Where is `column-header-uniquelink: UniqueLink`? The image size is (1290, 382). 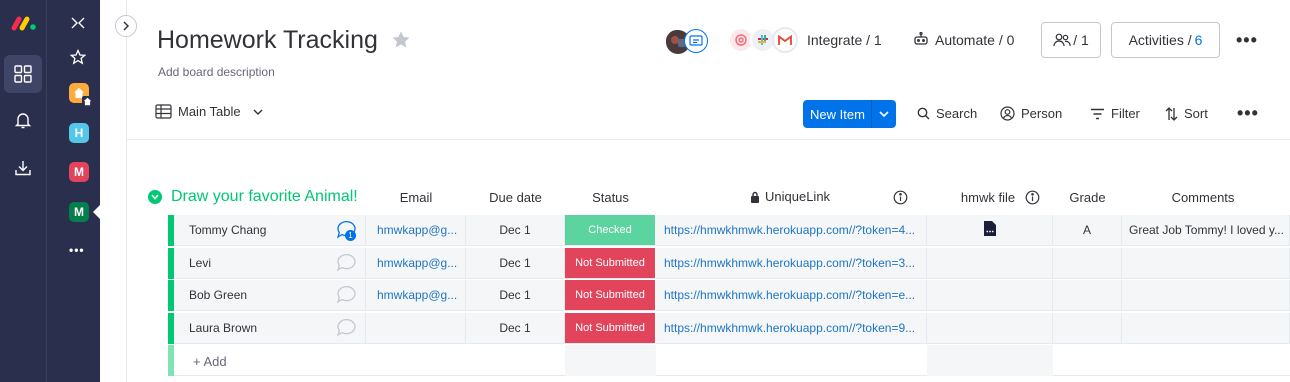 column-header-uniquelink: UniqueLink is located at coordinates (790, 196).